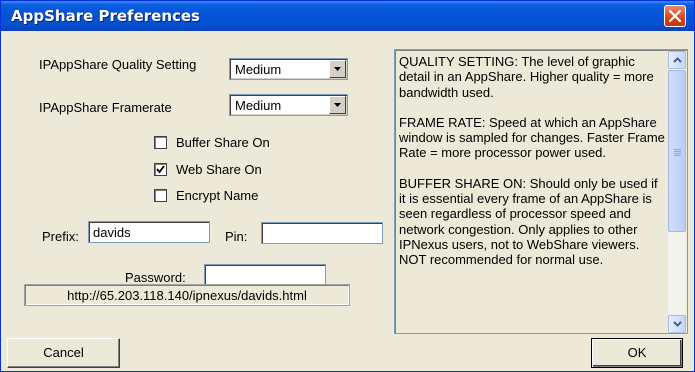 This screenshot has width=695, height=372. I want to click on window-title: AppShare Preferences, so click(105, 16).